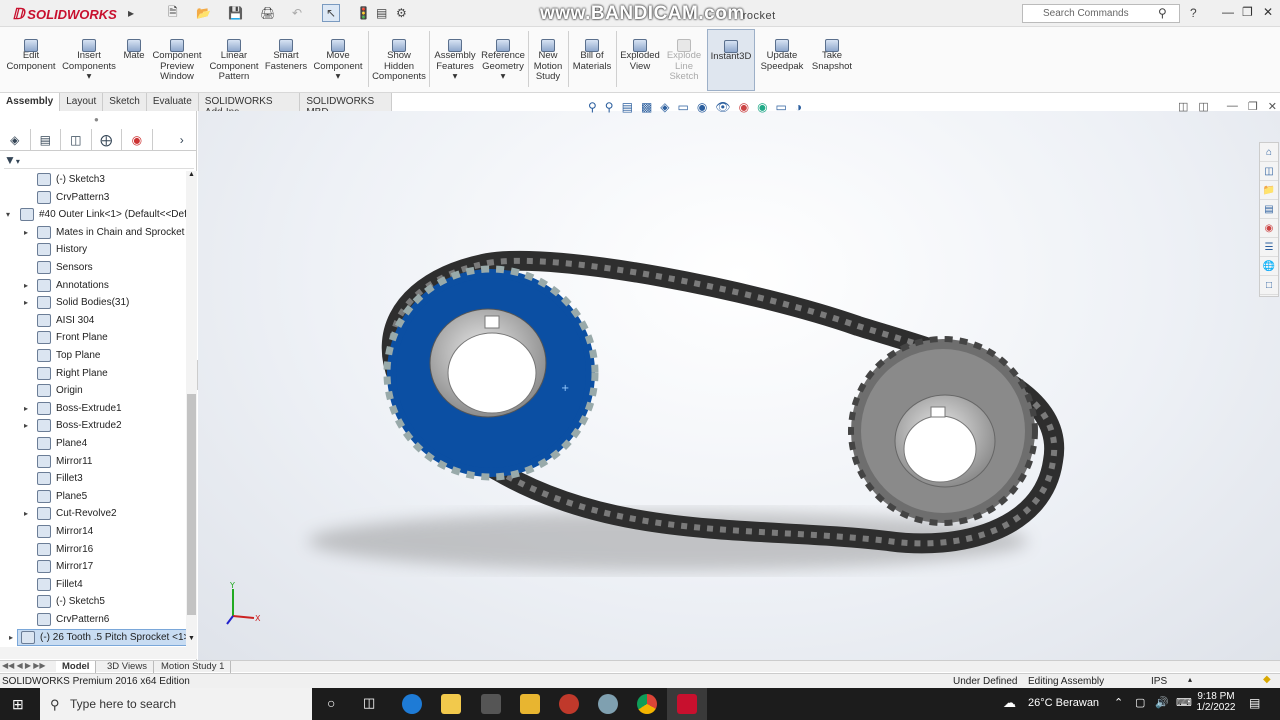 The width and height of the screenshot is (1280, 720). What do you see at coordinates (1269, 172) in the screenshot?
I see `design-library-icon: ◫` at bounding box center [1269, 172].